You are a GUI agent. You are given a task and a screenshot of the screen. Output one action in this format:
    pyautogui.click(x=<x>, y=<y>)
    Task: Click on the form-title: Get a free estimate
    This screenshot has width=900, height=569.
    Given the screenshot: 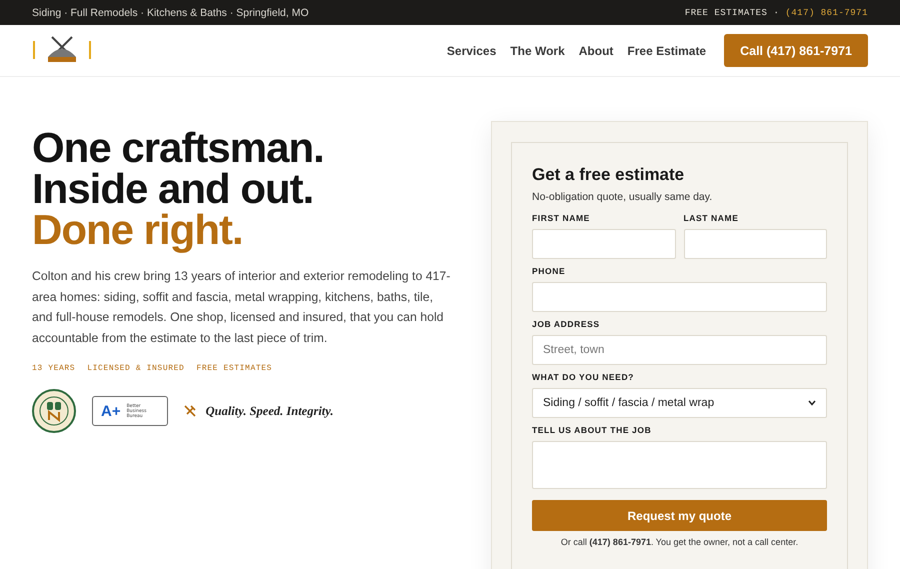 What is the action you would take?
    pyautogui.click(x=609, y=175)
    